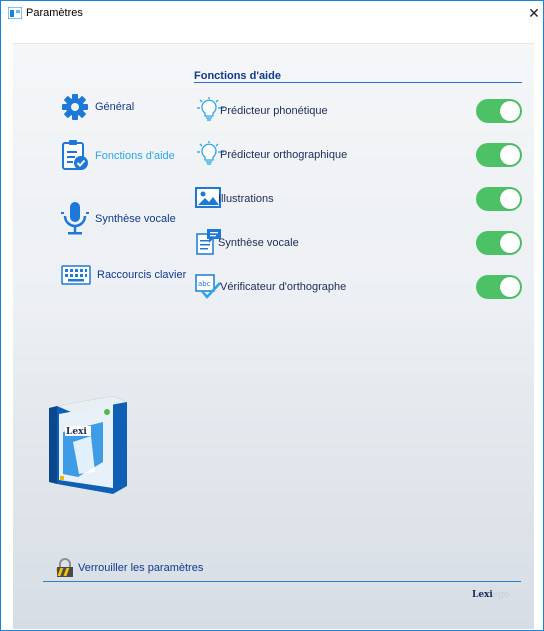  Describe the element at coordinates (284, 155) in the screenshot. I see `option-label: Prédicteur orthographique` at that location.